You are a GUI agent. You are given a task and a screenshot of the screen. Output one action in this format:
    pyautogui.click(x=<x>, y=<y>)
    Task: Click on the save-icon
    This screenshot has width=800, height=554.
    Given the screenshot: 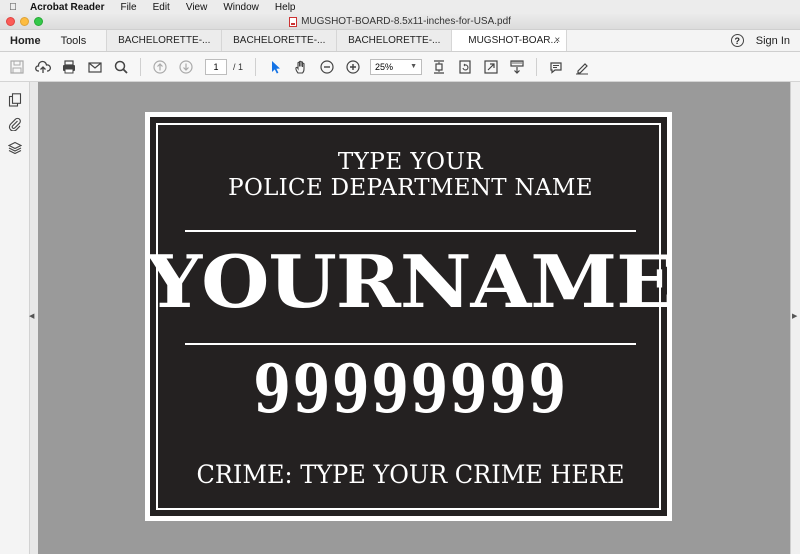 What is the action you would take?
    pyautogui.click(x=17, y=67)
    